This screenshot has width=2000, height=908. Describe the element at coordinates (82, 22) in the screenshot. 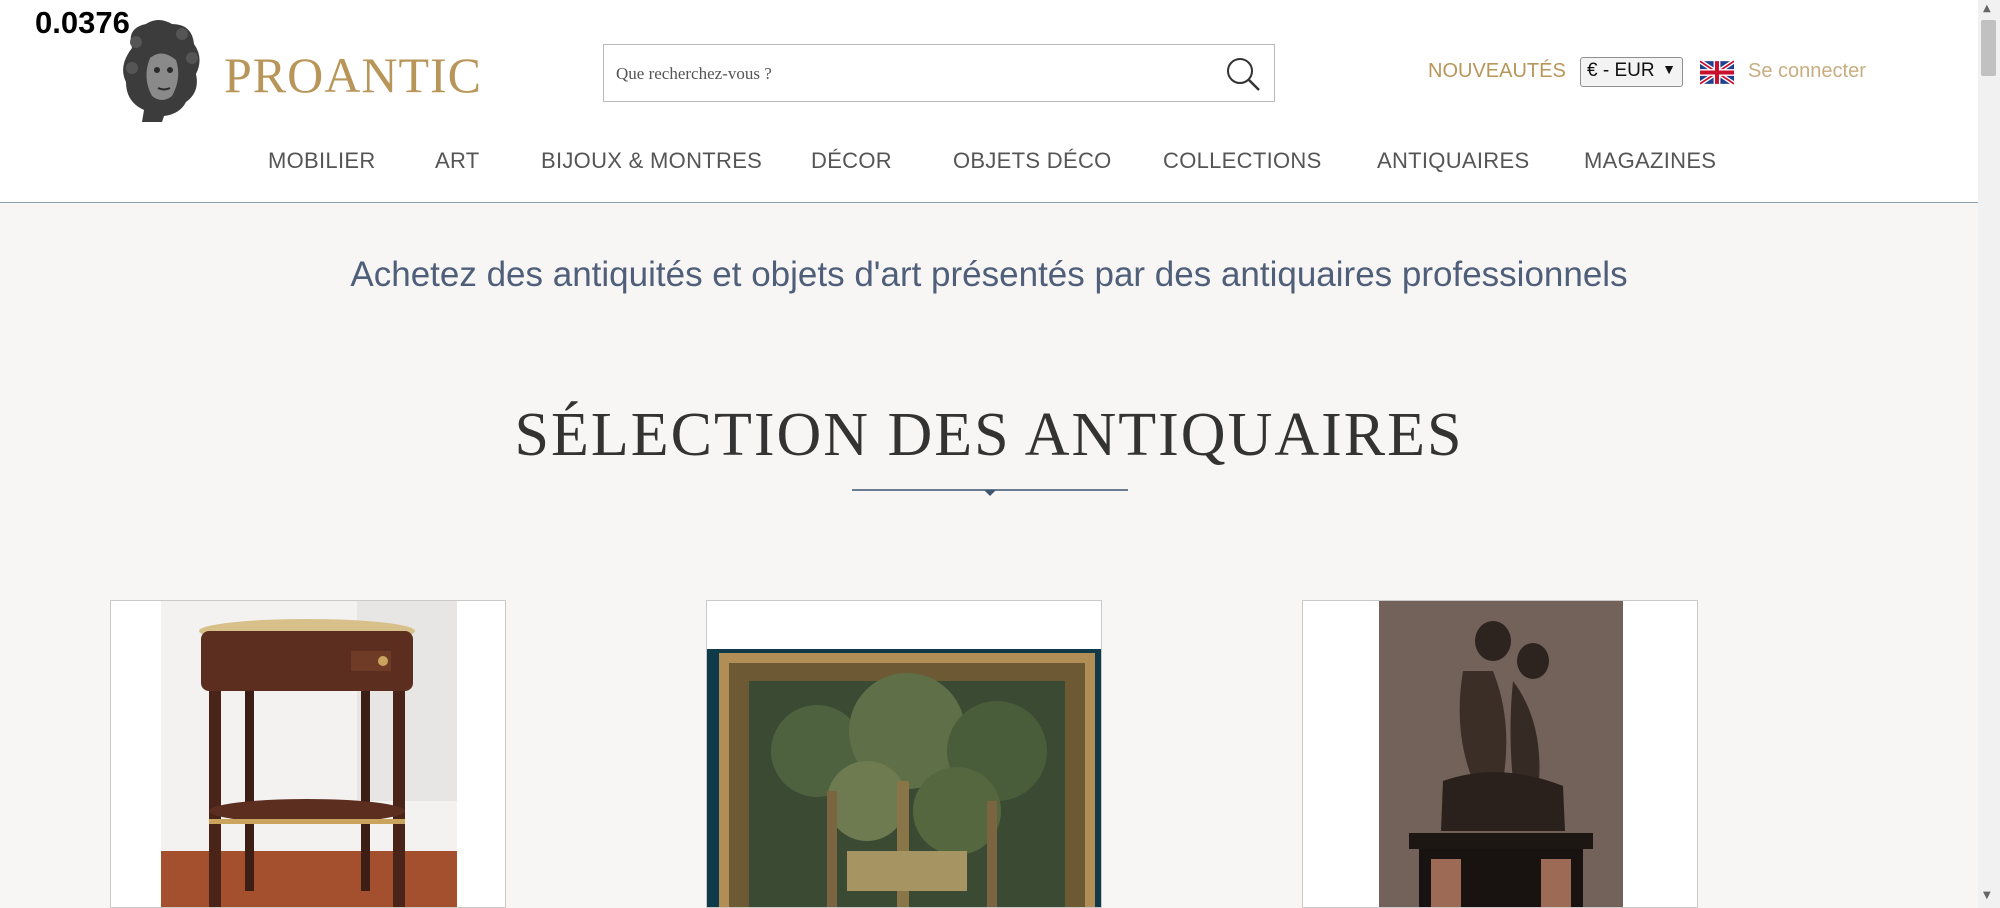

I see `score-overlay: 0.0376` at that location.